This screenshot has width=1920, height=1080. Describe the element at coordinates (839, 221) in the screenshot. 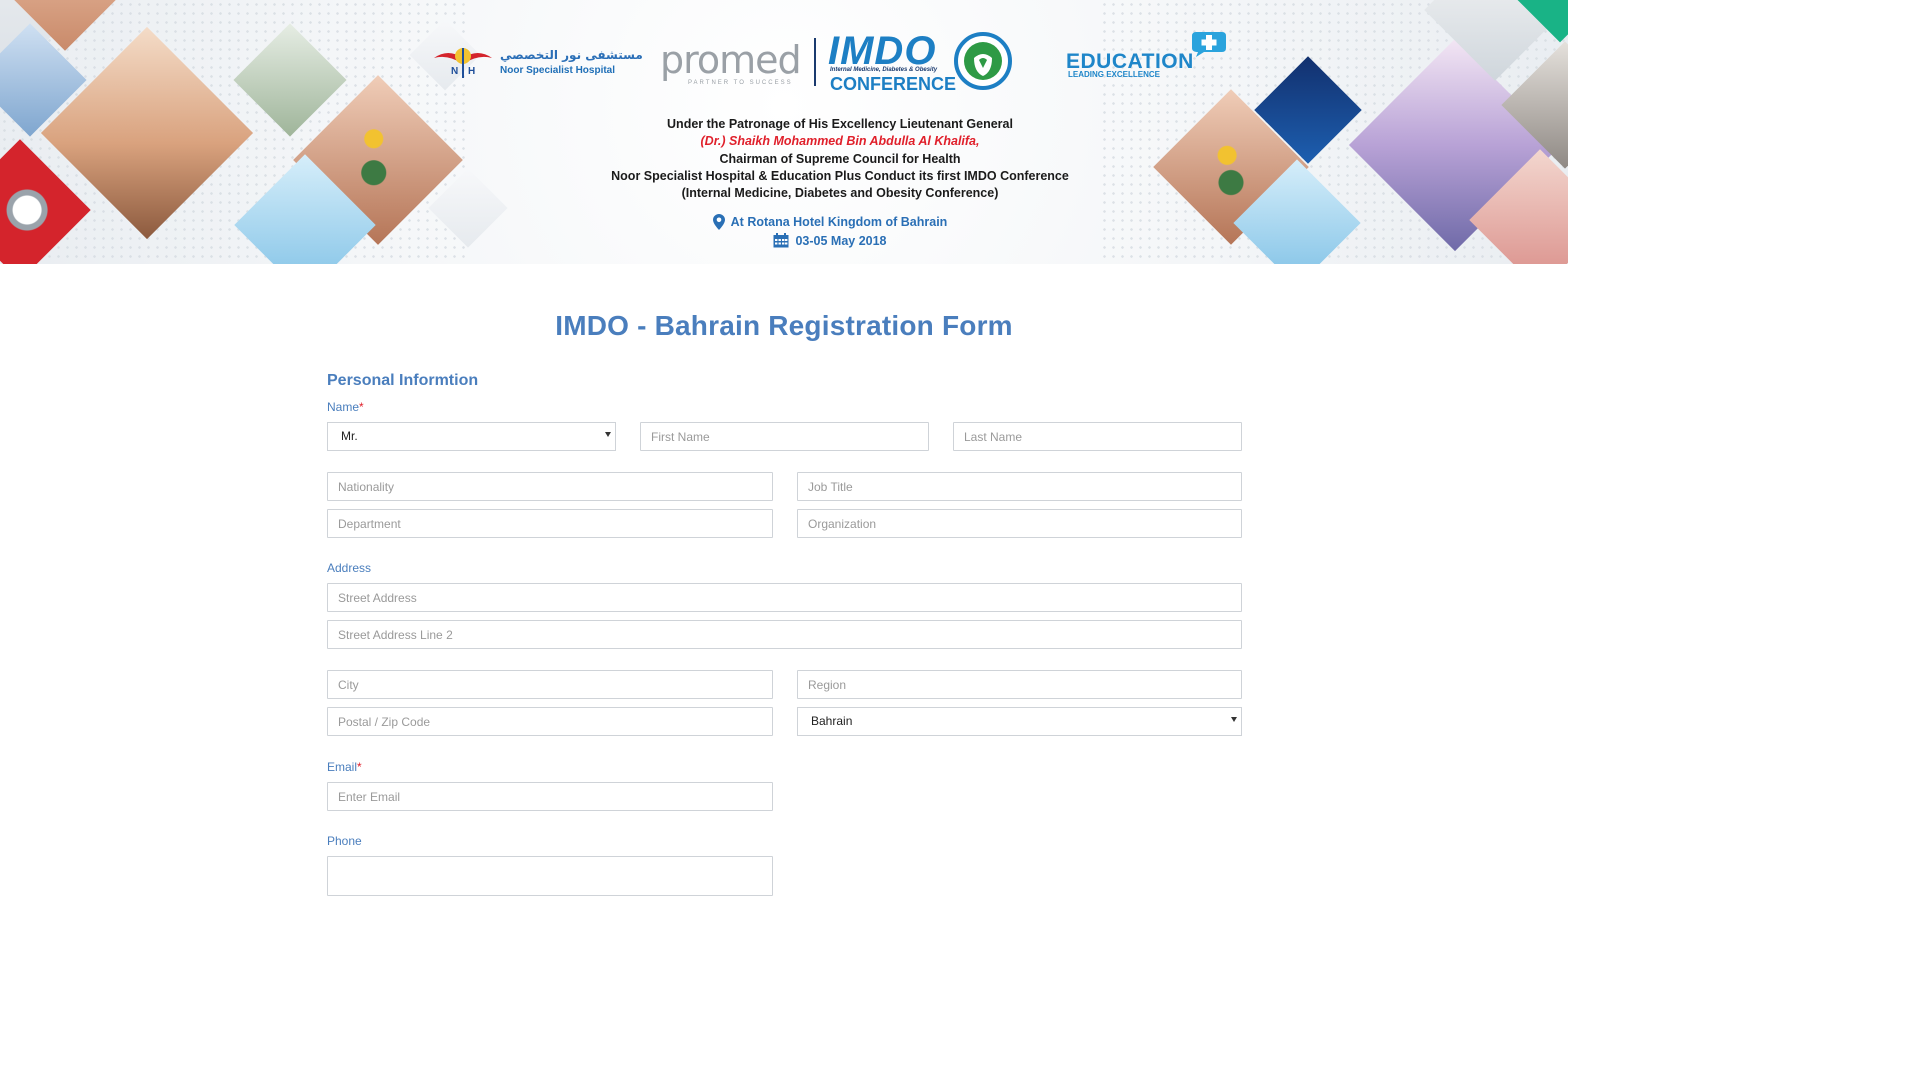

I see `venue-text: At Rotana Hotel Kingdom of Bahrain` at that location.